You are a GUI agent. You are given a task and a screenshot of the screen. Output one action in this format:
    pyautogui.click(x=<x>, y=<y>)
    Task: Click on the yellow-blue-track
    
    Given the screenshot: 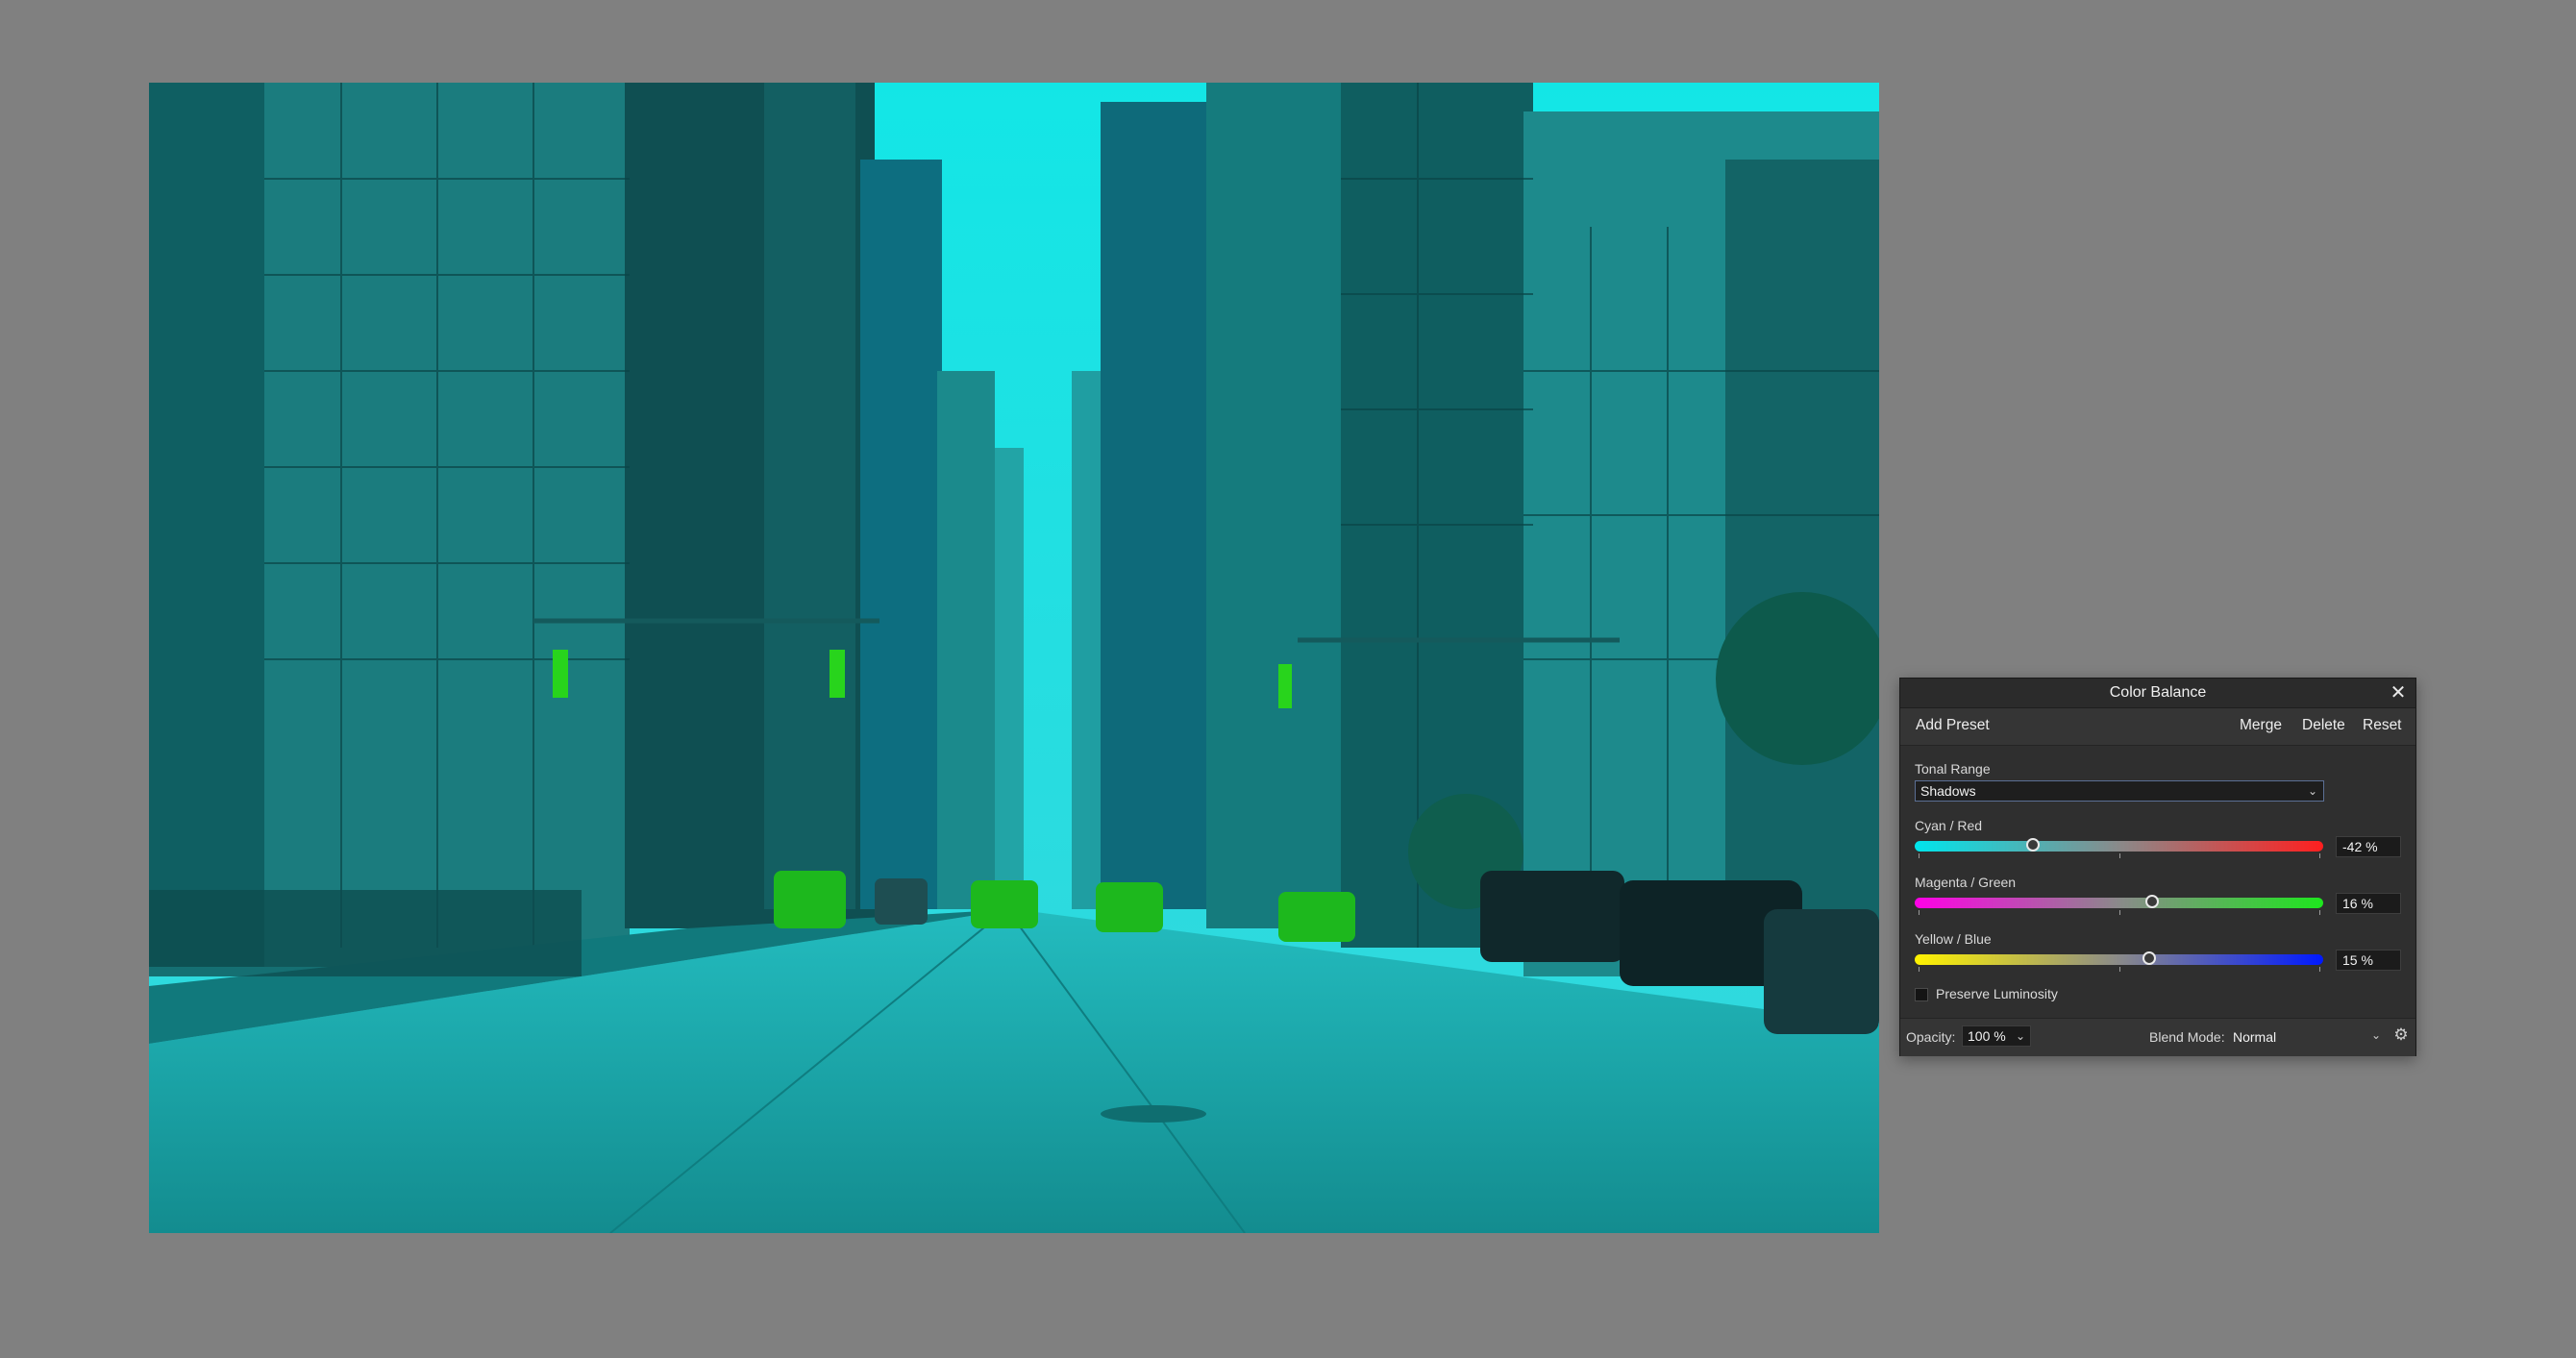 What is the action you would take?
    pyautogui.click(x=2119, y=960)
    